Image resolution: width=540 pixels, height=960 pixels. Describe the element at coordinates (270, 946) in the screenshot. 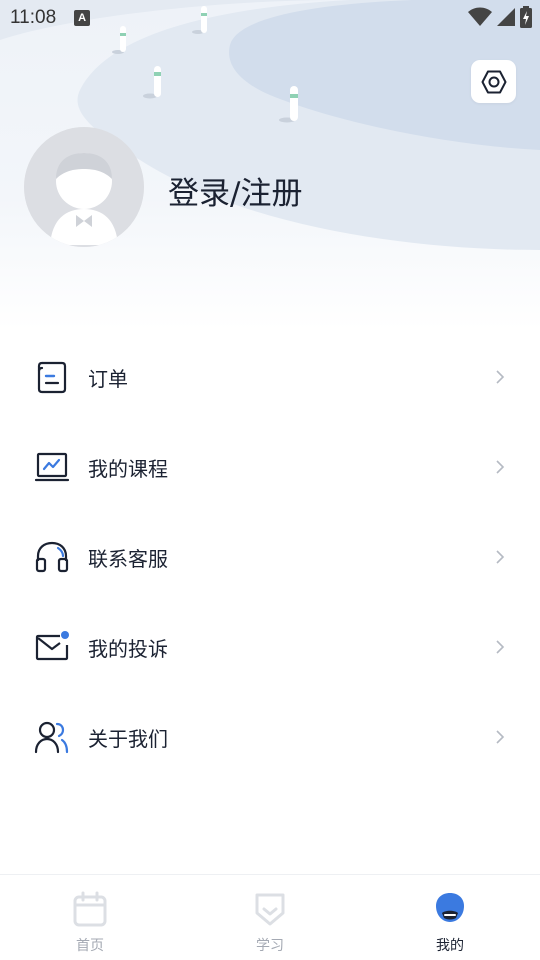

I see `tab-label: 学习` at that location.